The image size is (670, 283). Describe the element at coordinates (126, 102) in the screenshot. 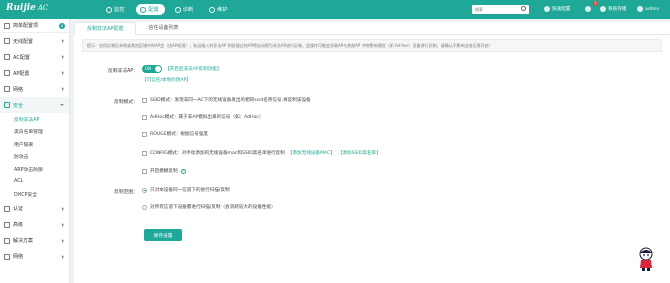

I see `mode-label: 反制模式：` at that location.